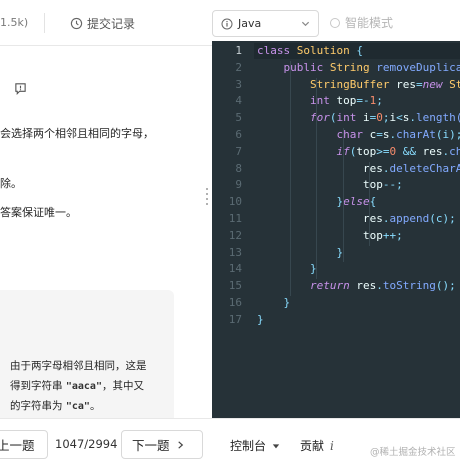 The image size is (460, 460). I want to click on code-line: char c=s.charAt(i);, so click(358, 134).